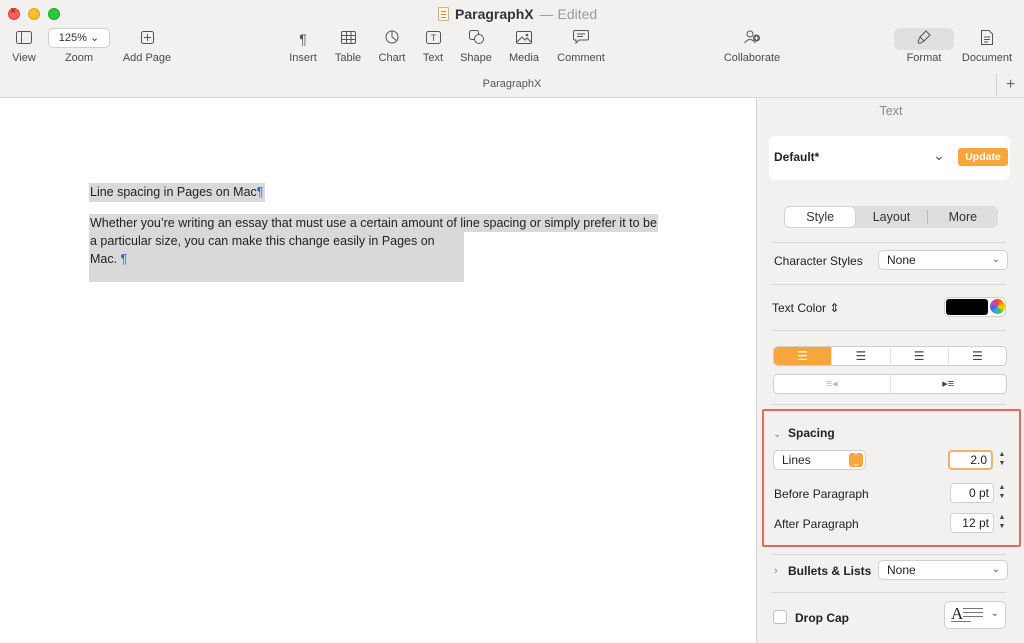 The width and height of the screenshot is (1024, 643). I want to click on increase-indent-button: ▸≡, so click(949, 384).